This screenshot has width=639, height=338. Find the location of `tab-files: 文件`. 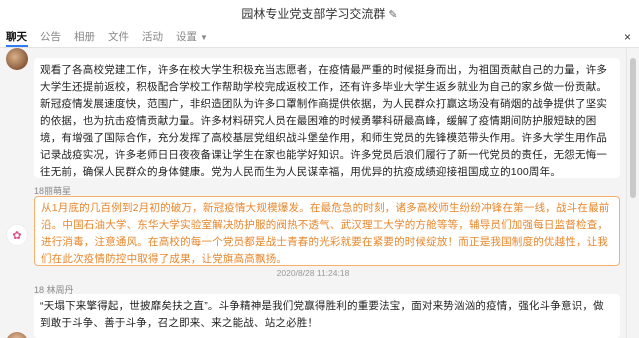

tab-files: 文件 is located at coordinates (118, 36).